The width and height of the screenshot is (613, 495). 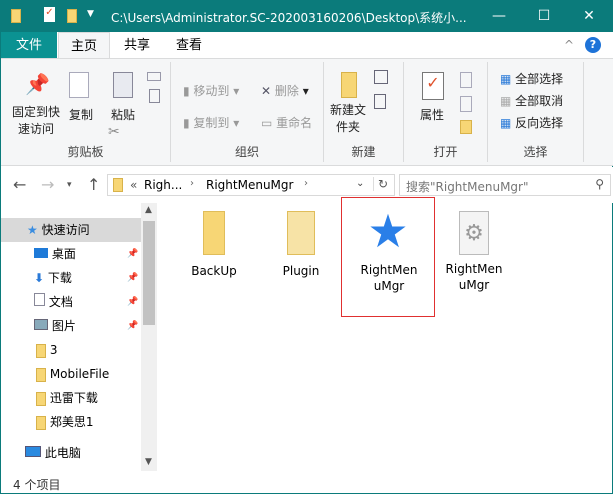 I want to click on nav-quick-access: ★ 快速访问, so click(x=71, y=230).